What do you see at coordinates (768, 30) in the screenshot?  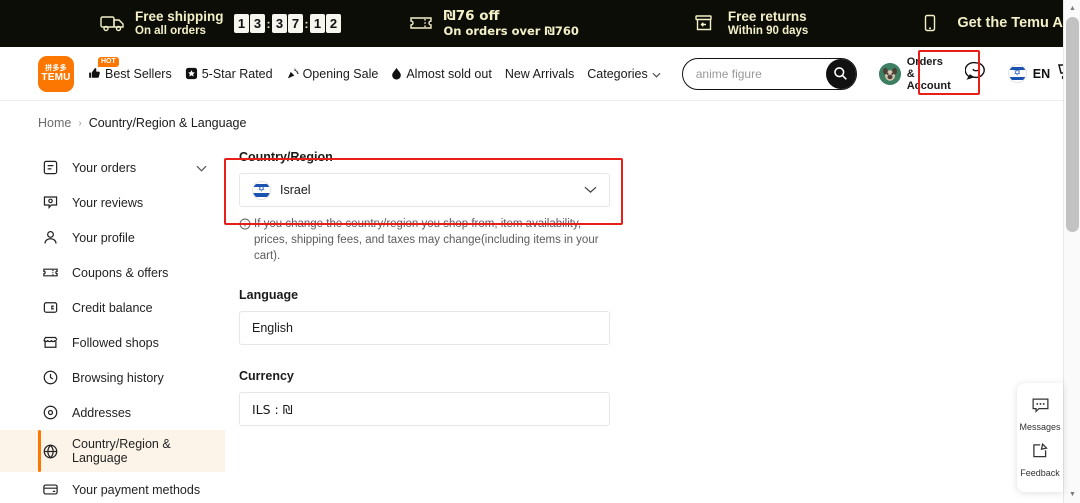 I see `promo-subtitle: Within 90 days` at bounding box center [768, 30].